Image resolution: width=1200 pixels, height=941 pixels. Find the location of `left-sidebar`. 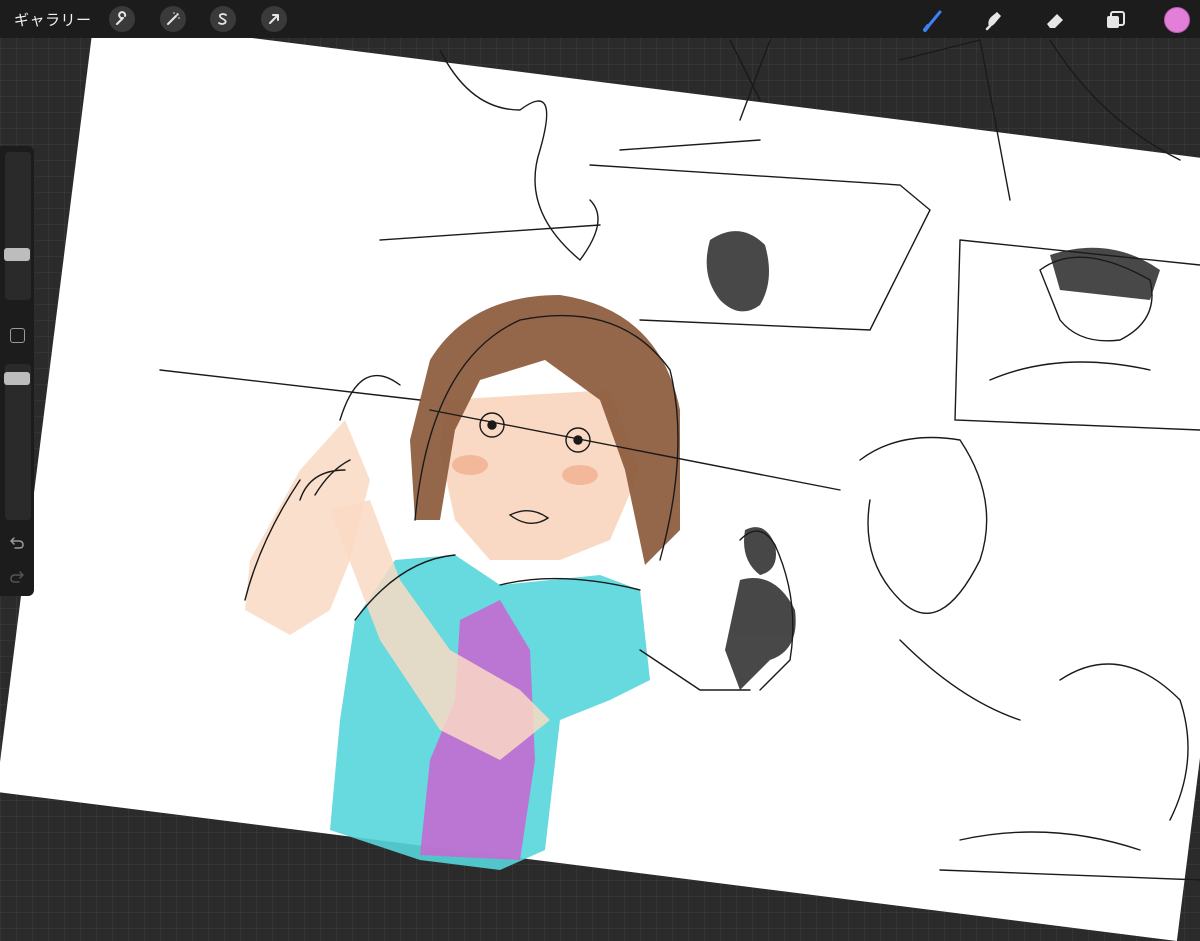

left-sidebar is located at coordinates (17, 371).